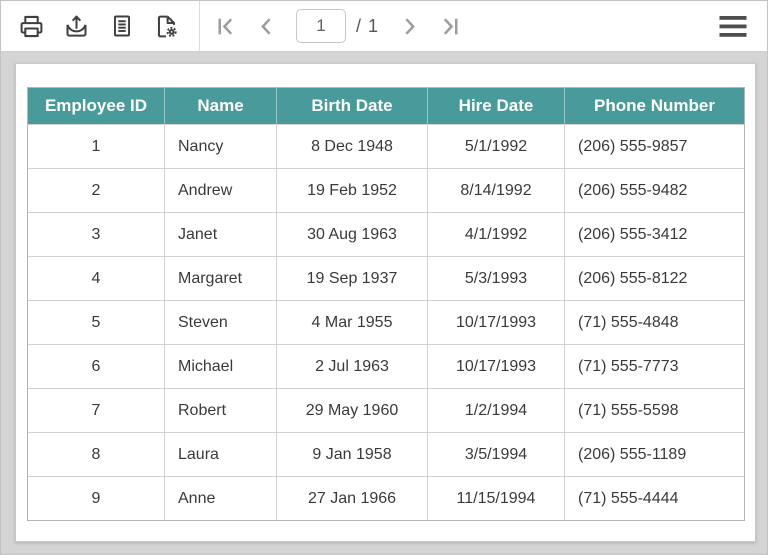 This screenshot has width=768, height=555. Describe the element at coordinates (654, 190) in the screenshot. I see `table-cell: (206) 555-9482` at that location.